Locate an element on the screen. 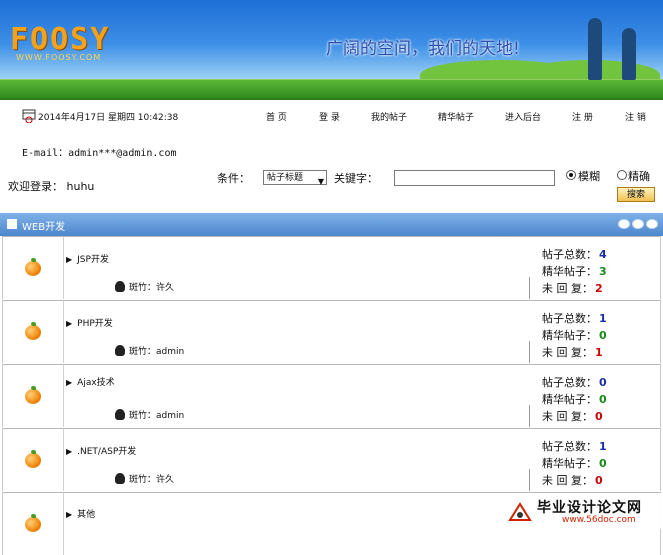 The width and height of the screenshot is (663, 555). forum-name: ▶ PHP开发 is located at coordinates (89, 322).